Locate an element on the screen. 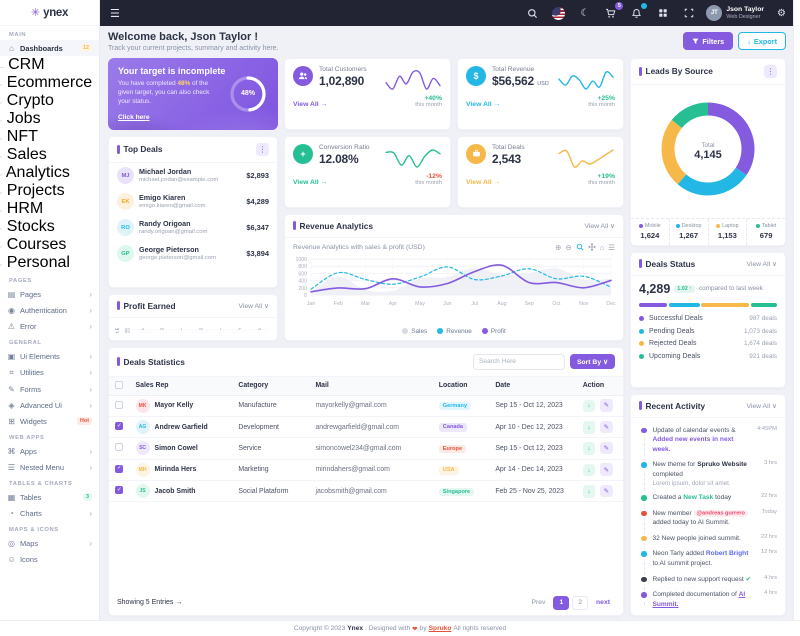 Image resolution: width=800 pixels, height=636 pixels. sidebar-item: ◈ Advanced Ui › is located at coordinates (49, 405).